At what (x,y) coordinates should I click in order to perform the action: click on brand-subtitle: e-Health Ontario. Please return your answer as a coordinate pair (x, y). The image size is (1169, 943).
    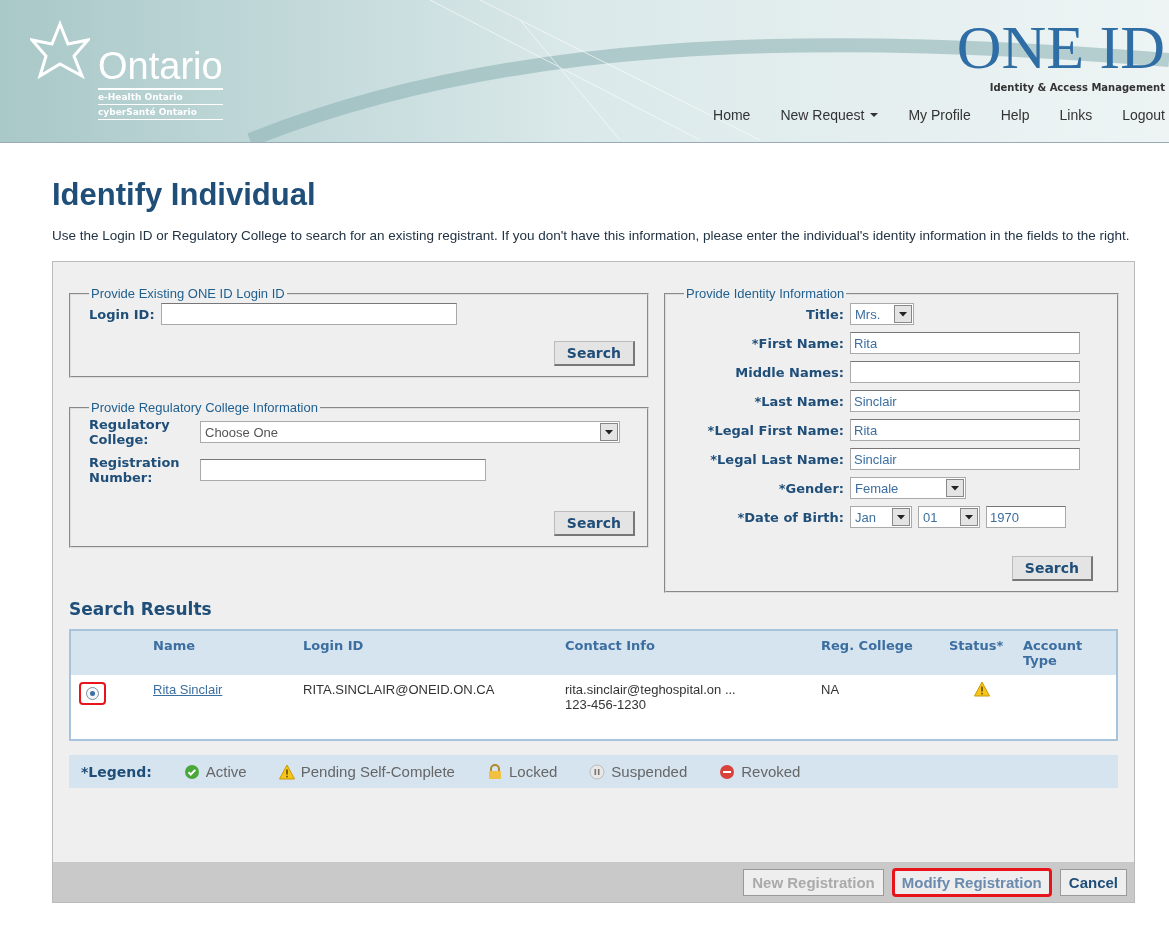
    Looking at the image, I should click on (160, 97).